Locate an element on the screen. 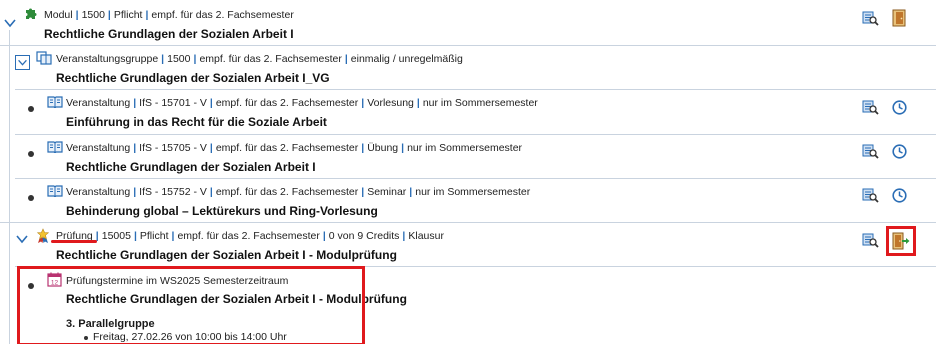  exam-dates-highlight is located at coordinates (191, 305).